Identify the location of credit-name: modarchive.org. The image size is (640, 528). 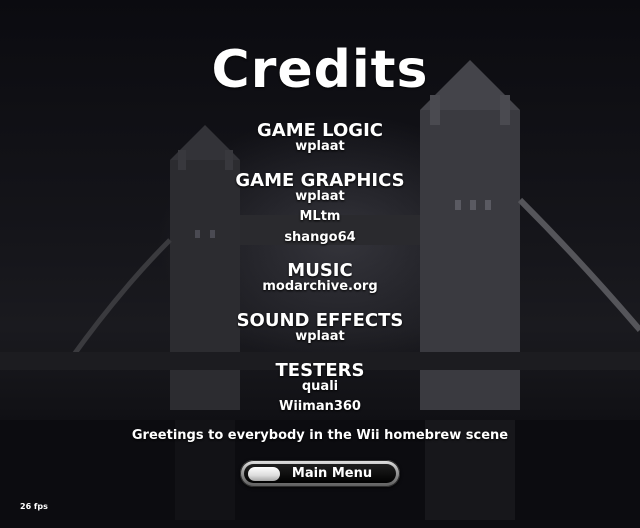
(320, 286).